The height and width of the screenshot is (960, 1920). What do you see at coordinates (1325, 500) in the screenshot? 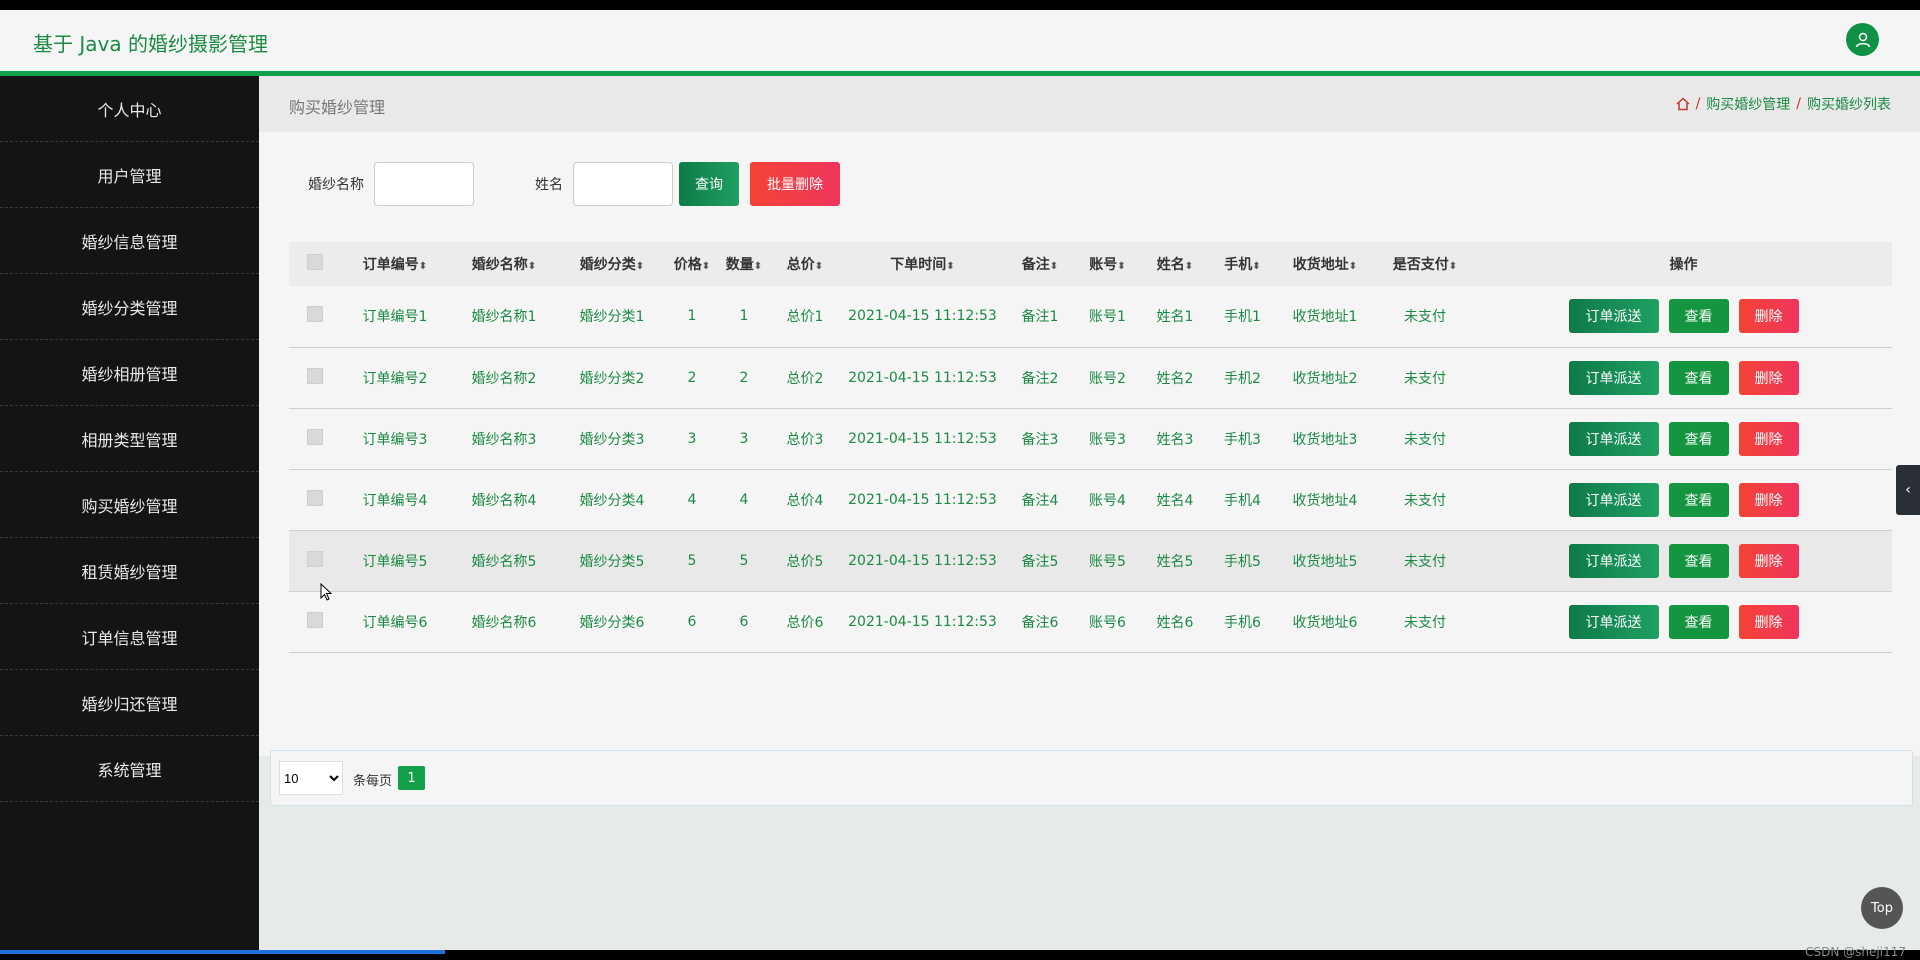
I see `table-cell: 收货地址4` at bounding box center [1325, 500].